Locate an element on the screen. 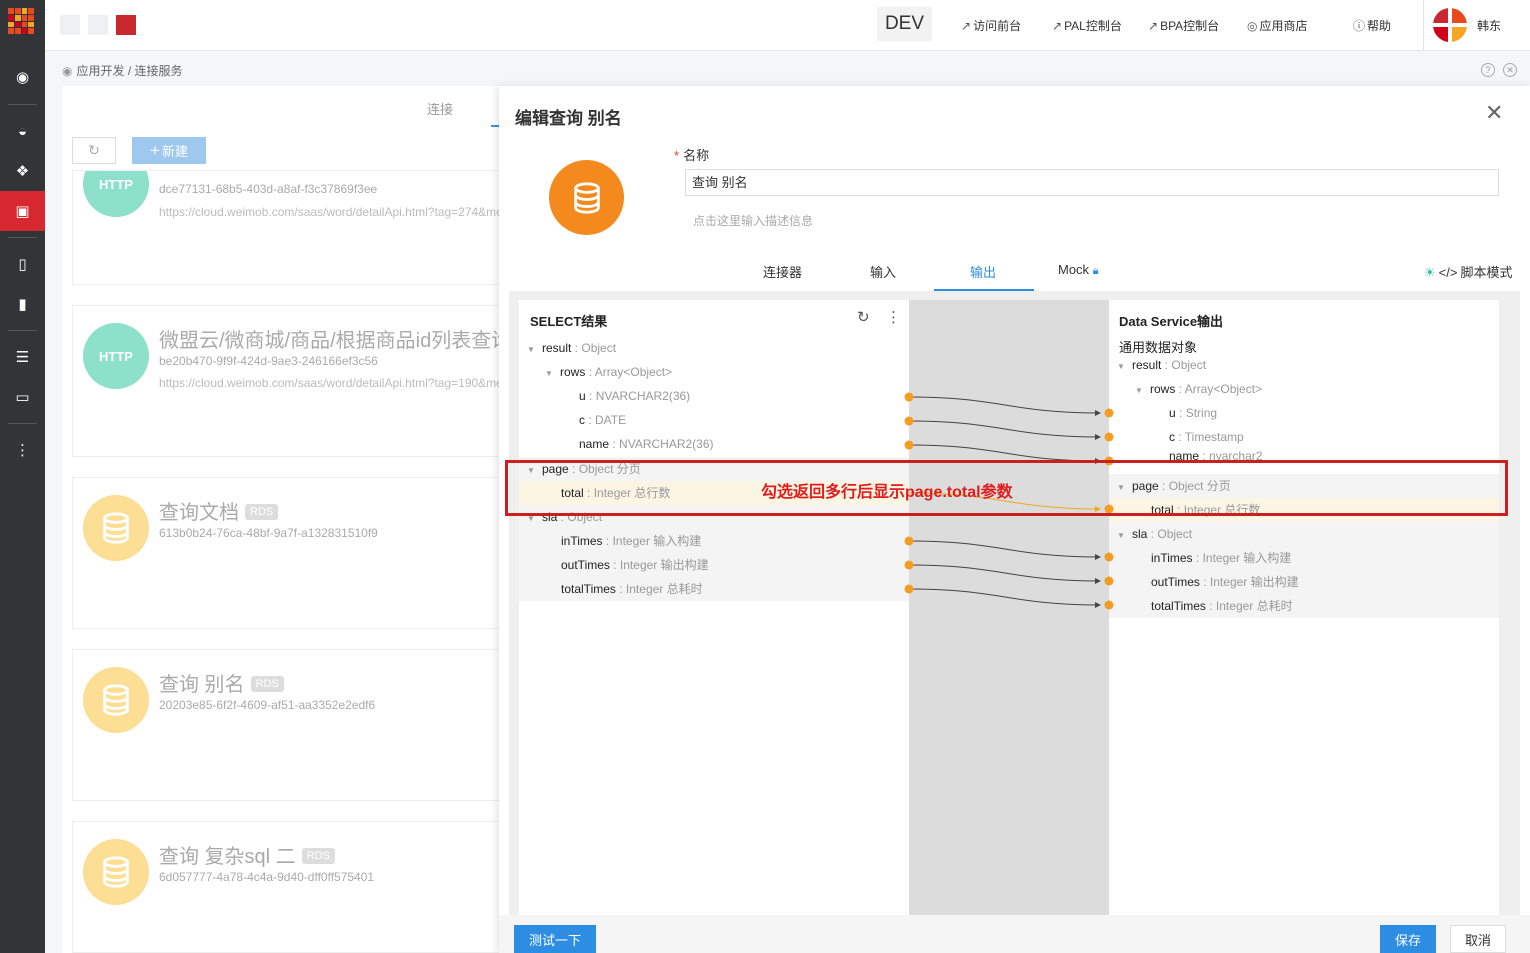  tab-output: 输出 is located at coordinates (983, 271).